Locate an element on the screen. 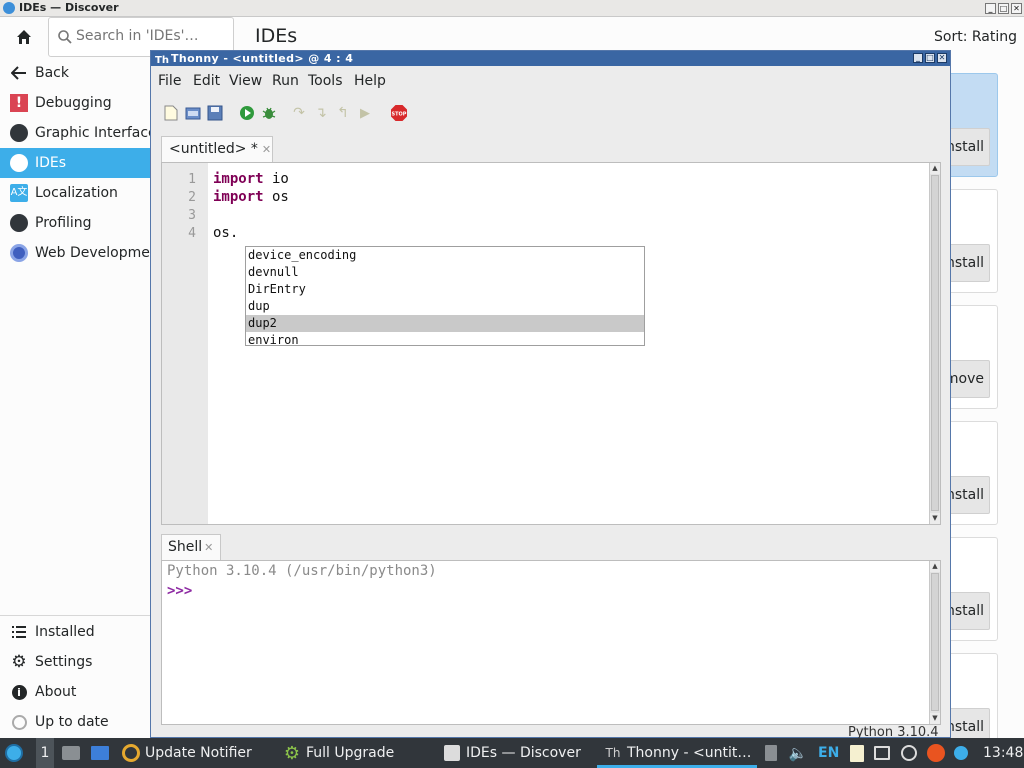  completion-item: DirEntry is located at coordinates (445, 289).